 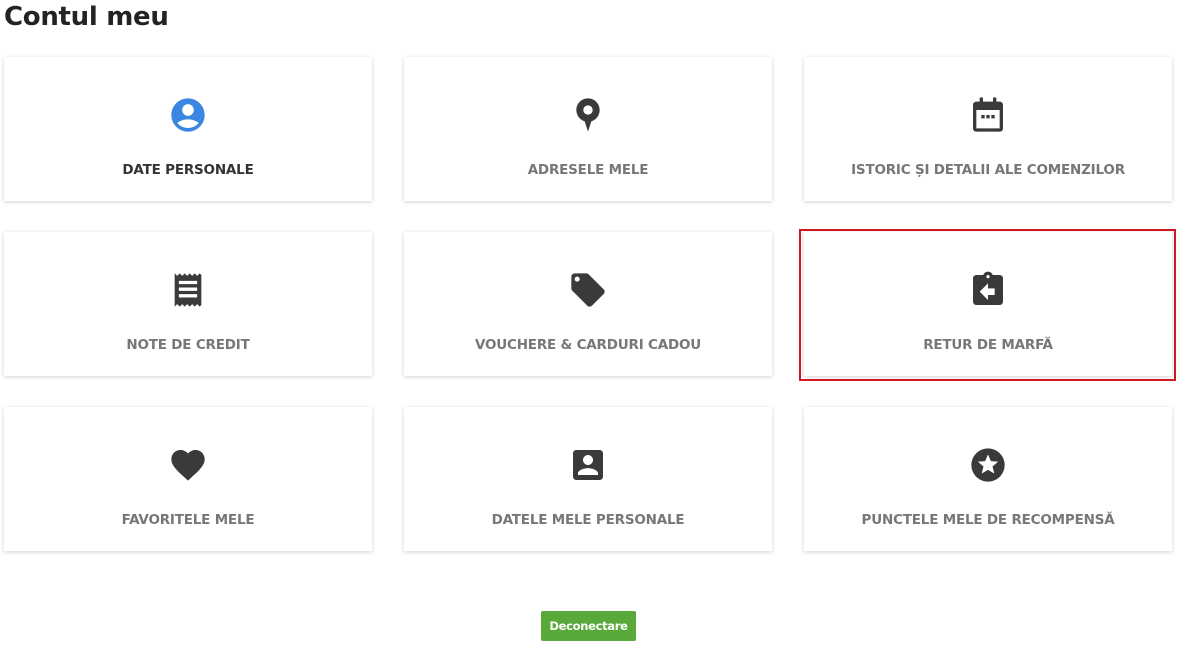 What do you see at coordinates (988, 465) in the screenshot?
I see `star-circle-icon` at bounding box center [988, 465].